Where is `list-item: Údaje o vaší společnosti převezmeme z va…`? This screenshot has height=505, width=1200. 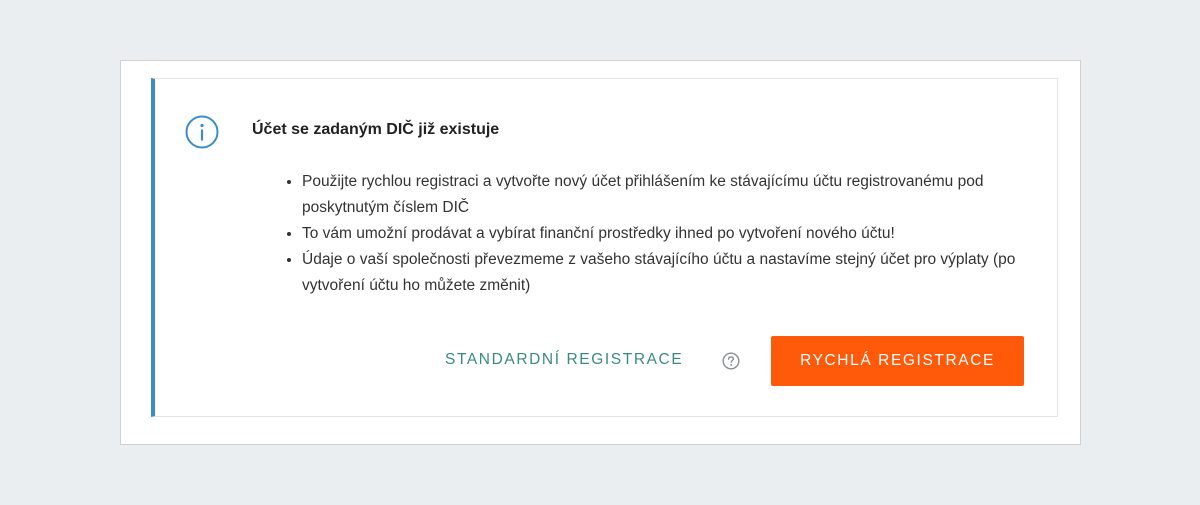 list-item: Údaje o vaší společnosti převezmeme z va… is located at coordinates (672, 273).